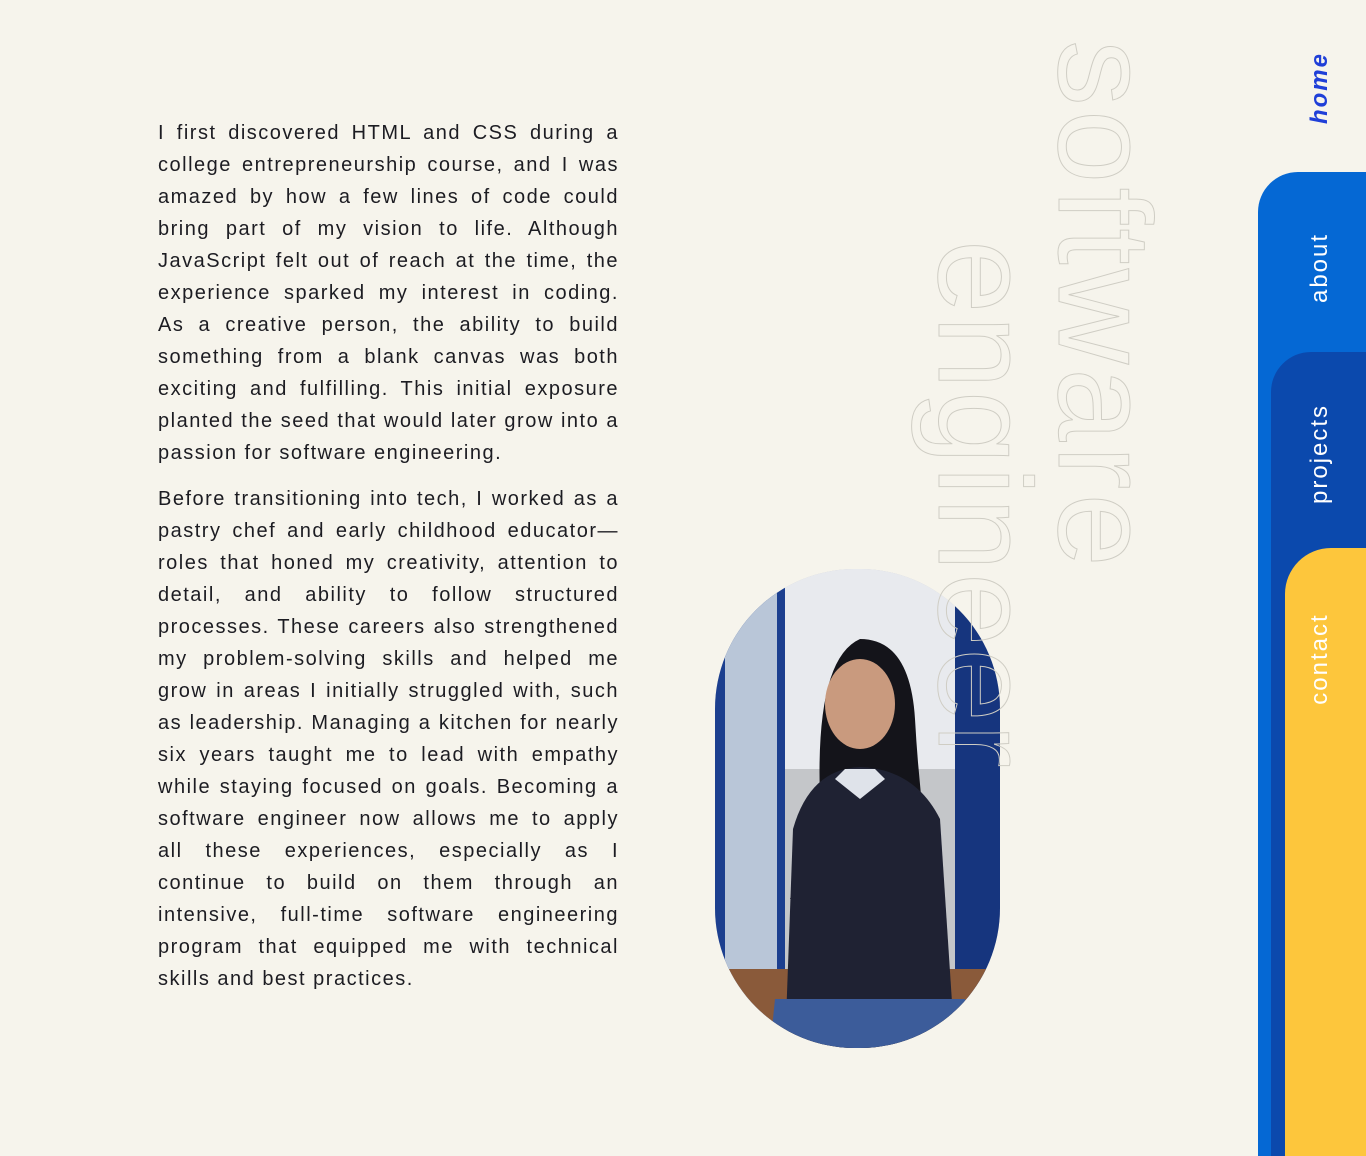 The image size is (1366, 1156). Describe the element at coordinates (1320, 454) in the screenshot. I see `nav-projects-link: projects` at that location.